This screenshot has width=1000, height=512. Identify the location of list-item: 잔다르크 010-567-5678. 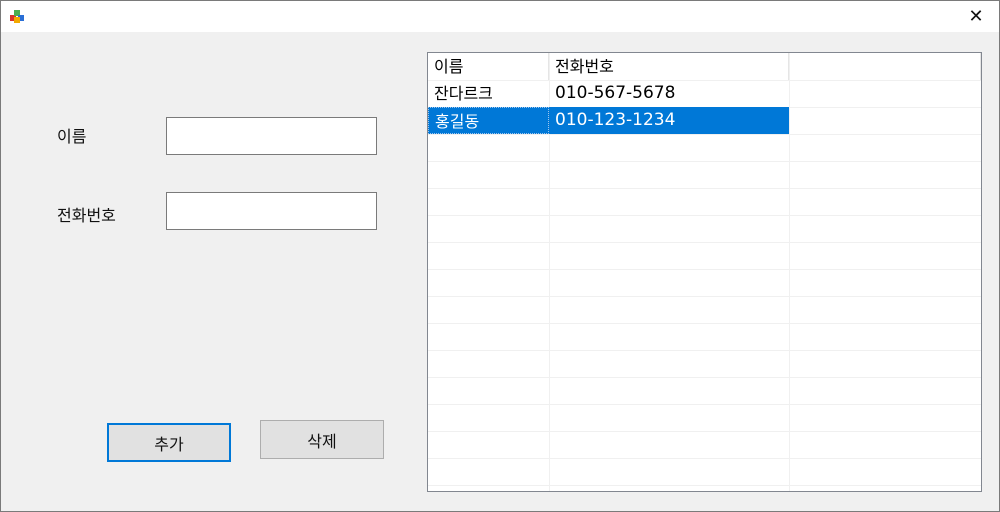
(704, 94).